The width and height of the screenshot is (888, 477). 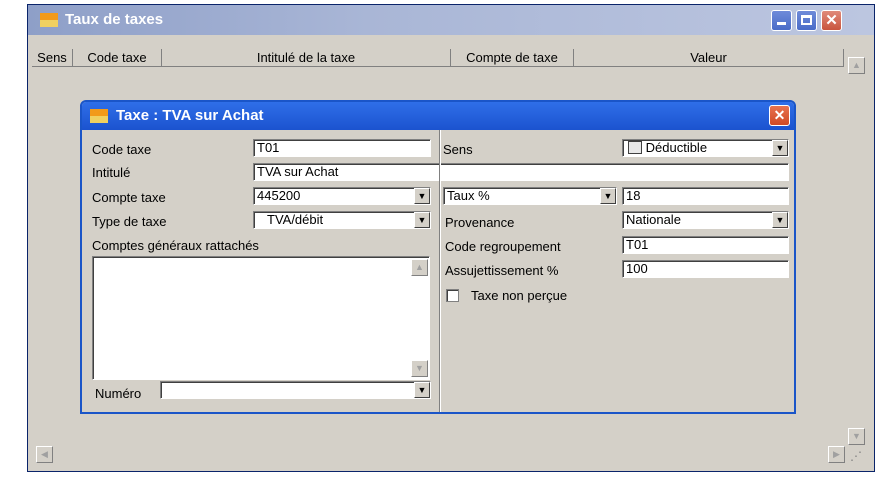 What do you see at coordinates (705, 220) in the screenshot?
I see `provenance-select: Nationale ▼` at bounding box center [705, 220].